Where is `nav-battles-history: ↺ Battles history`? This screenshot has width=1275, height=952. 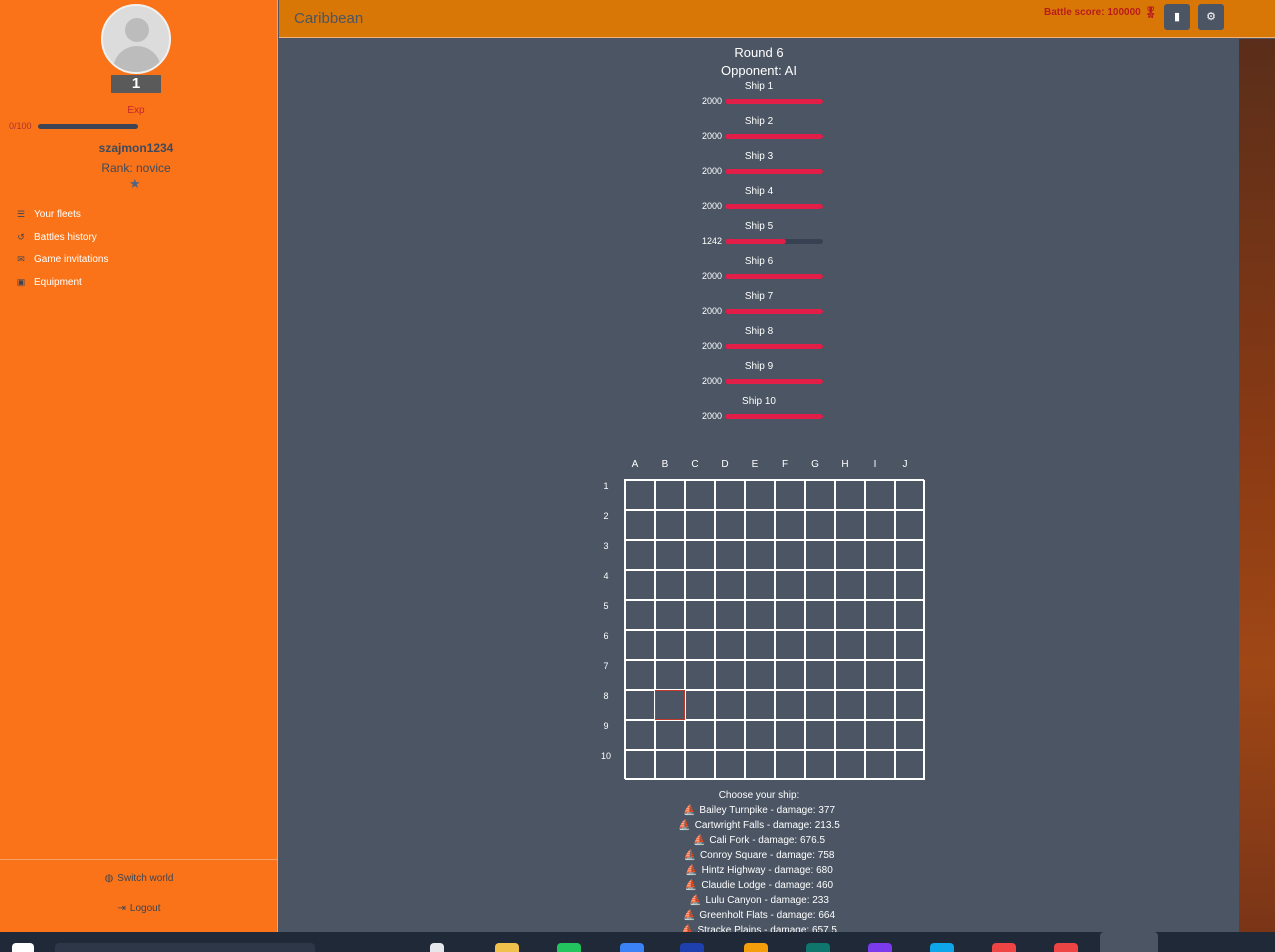
nav-battles-history: ↺ Battles history is located at coordinates (55, 237).